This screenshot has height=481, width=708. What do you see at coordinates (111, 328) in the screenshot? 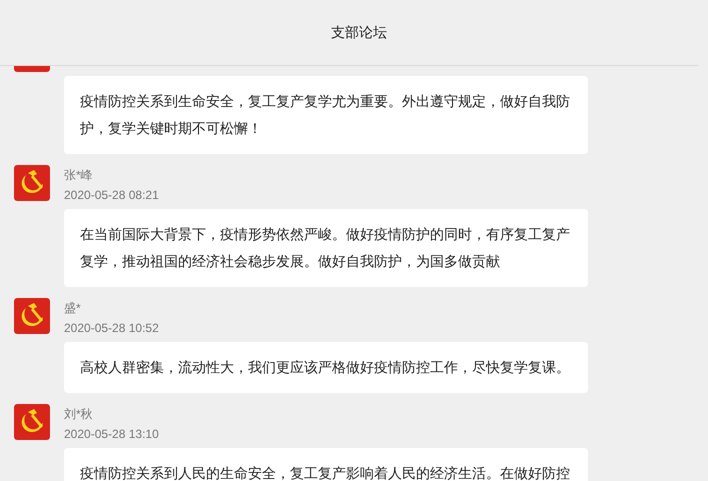
I see `post-time: 2020-05-28 10:52` at bounding box center [111, 328].